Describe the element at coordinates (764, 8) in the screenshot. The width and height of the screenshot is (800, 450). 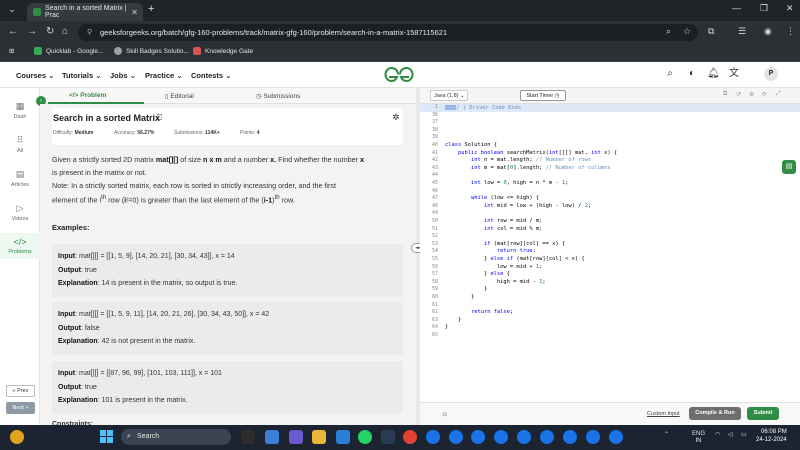
I see `maximize-icon: ❐` at that location.